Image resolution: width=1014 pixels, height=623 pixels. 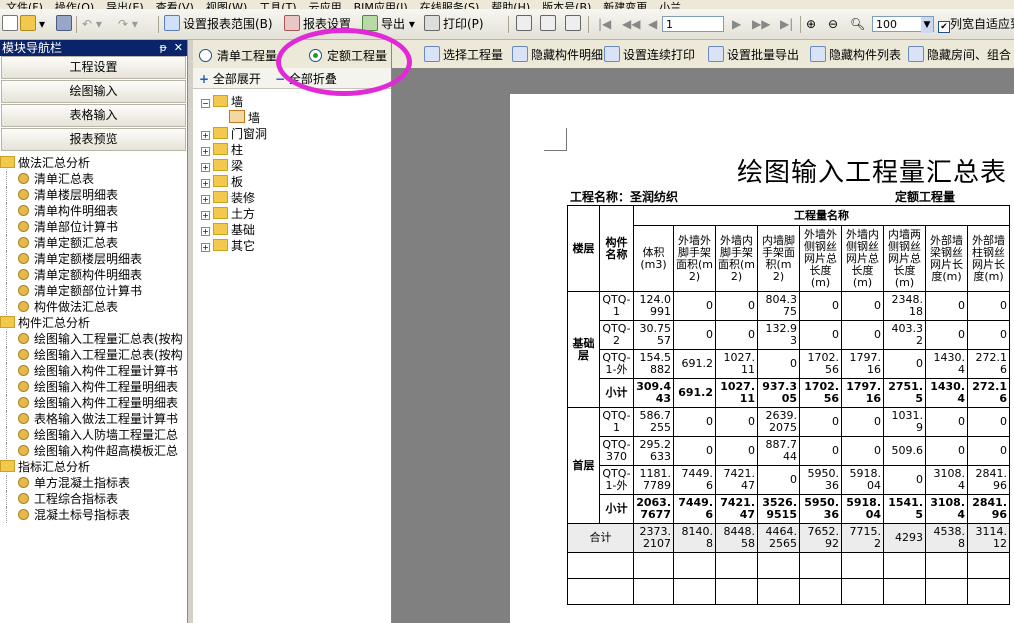 What do you see at coordinates (93, 291) in the screenshot?
I see `tree-item: 清单定额部位计算书` at bounding box center [93, 291].